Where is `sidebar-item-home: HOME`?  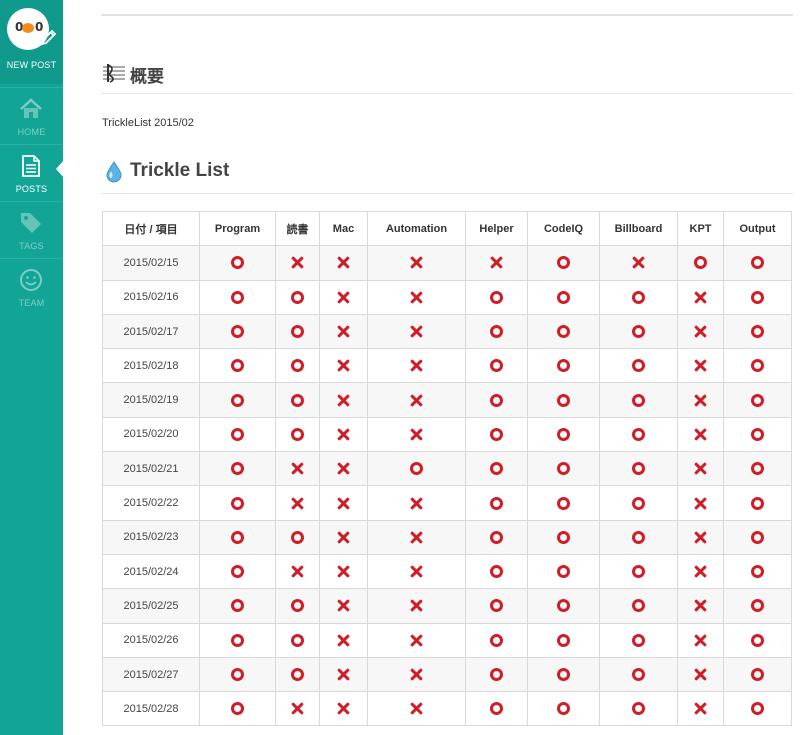
sidebar-item-home: HOME is located at coordinates (31, 115).